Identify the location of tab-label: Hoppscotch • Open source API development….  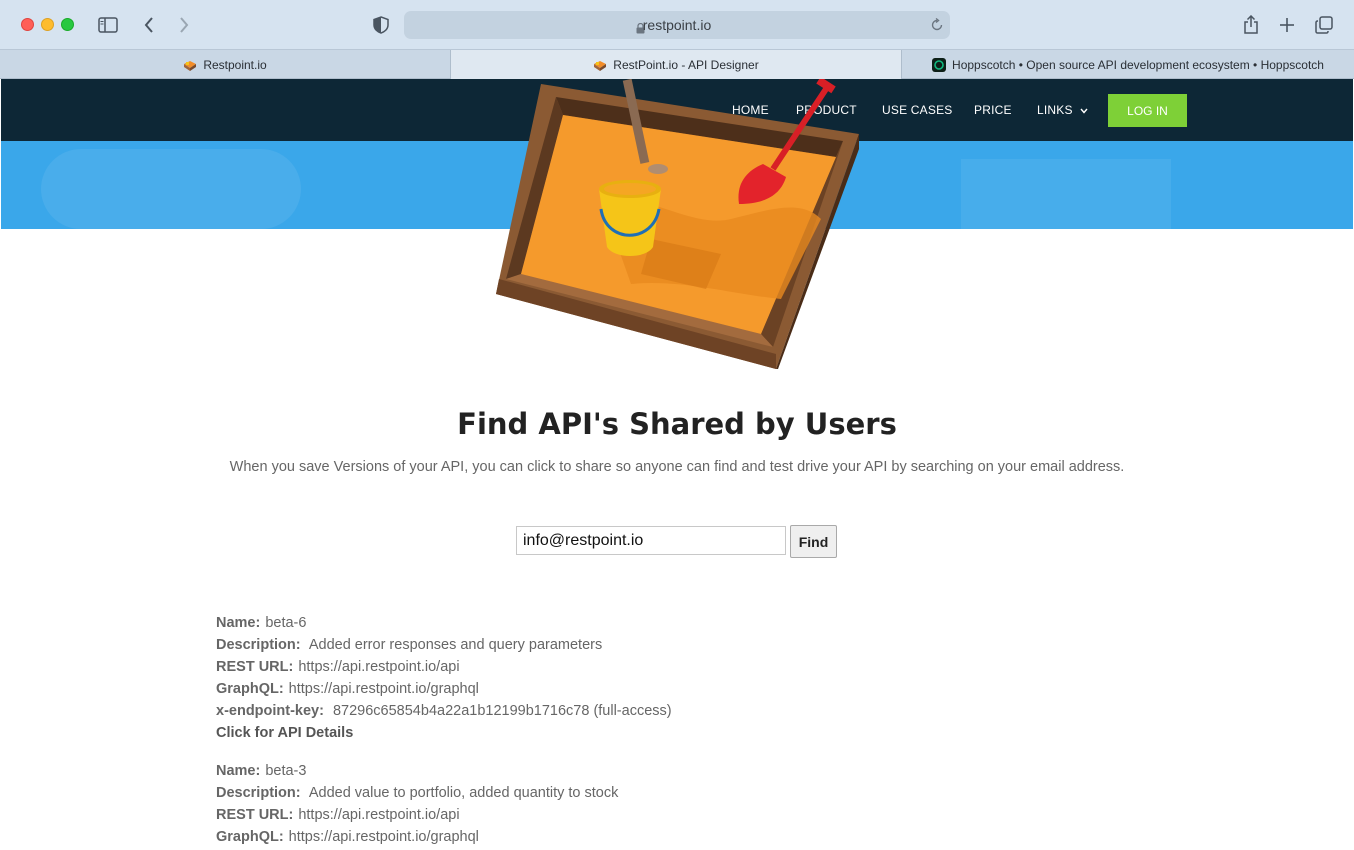
(1138, 64).